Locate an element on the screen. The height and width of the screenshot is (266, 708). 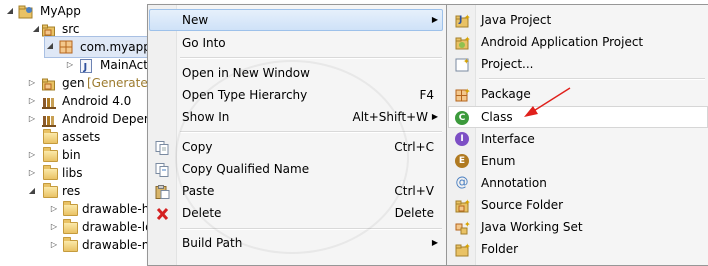
submenu-separator is located at coordinates (592, 79).